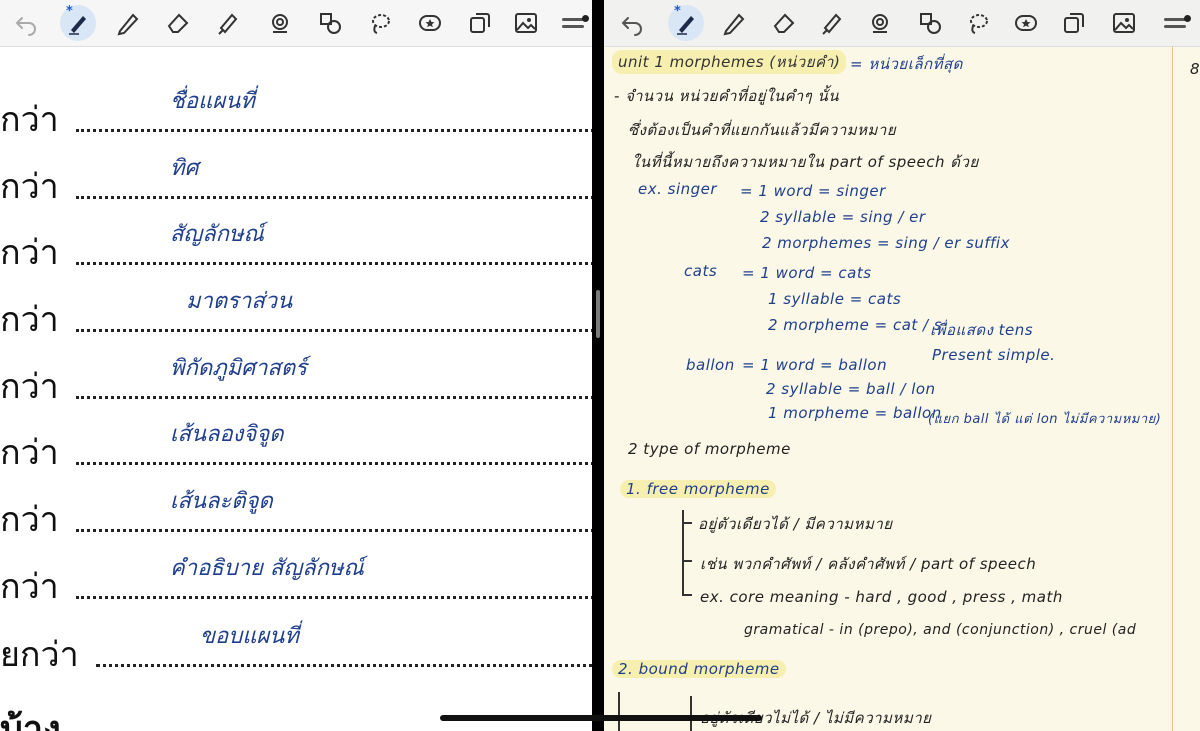 The width and height of the screenshot is (1200, 731). What do you see at coordinates (994, 355) in the screenshot?
I see `example-line: Present simple.` at bounding box center [994, 355].